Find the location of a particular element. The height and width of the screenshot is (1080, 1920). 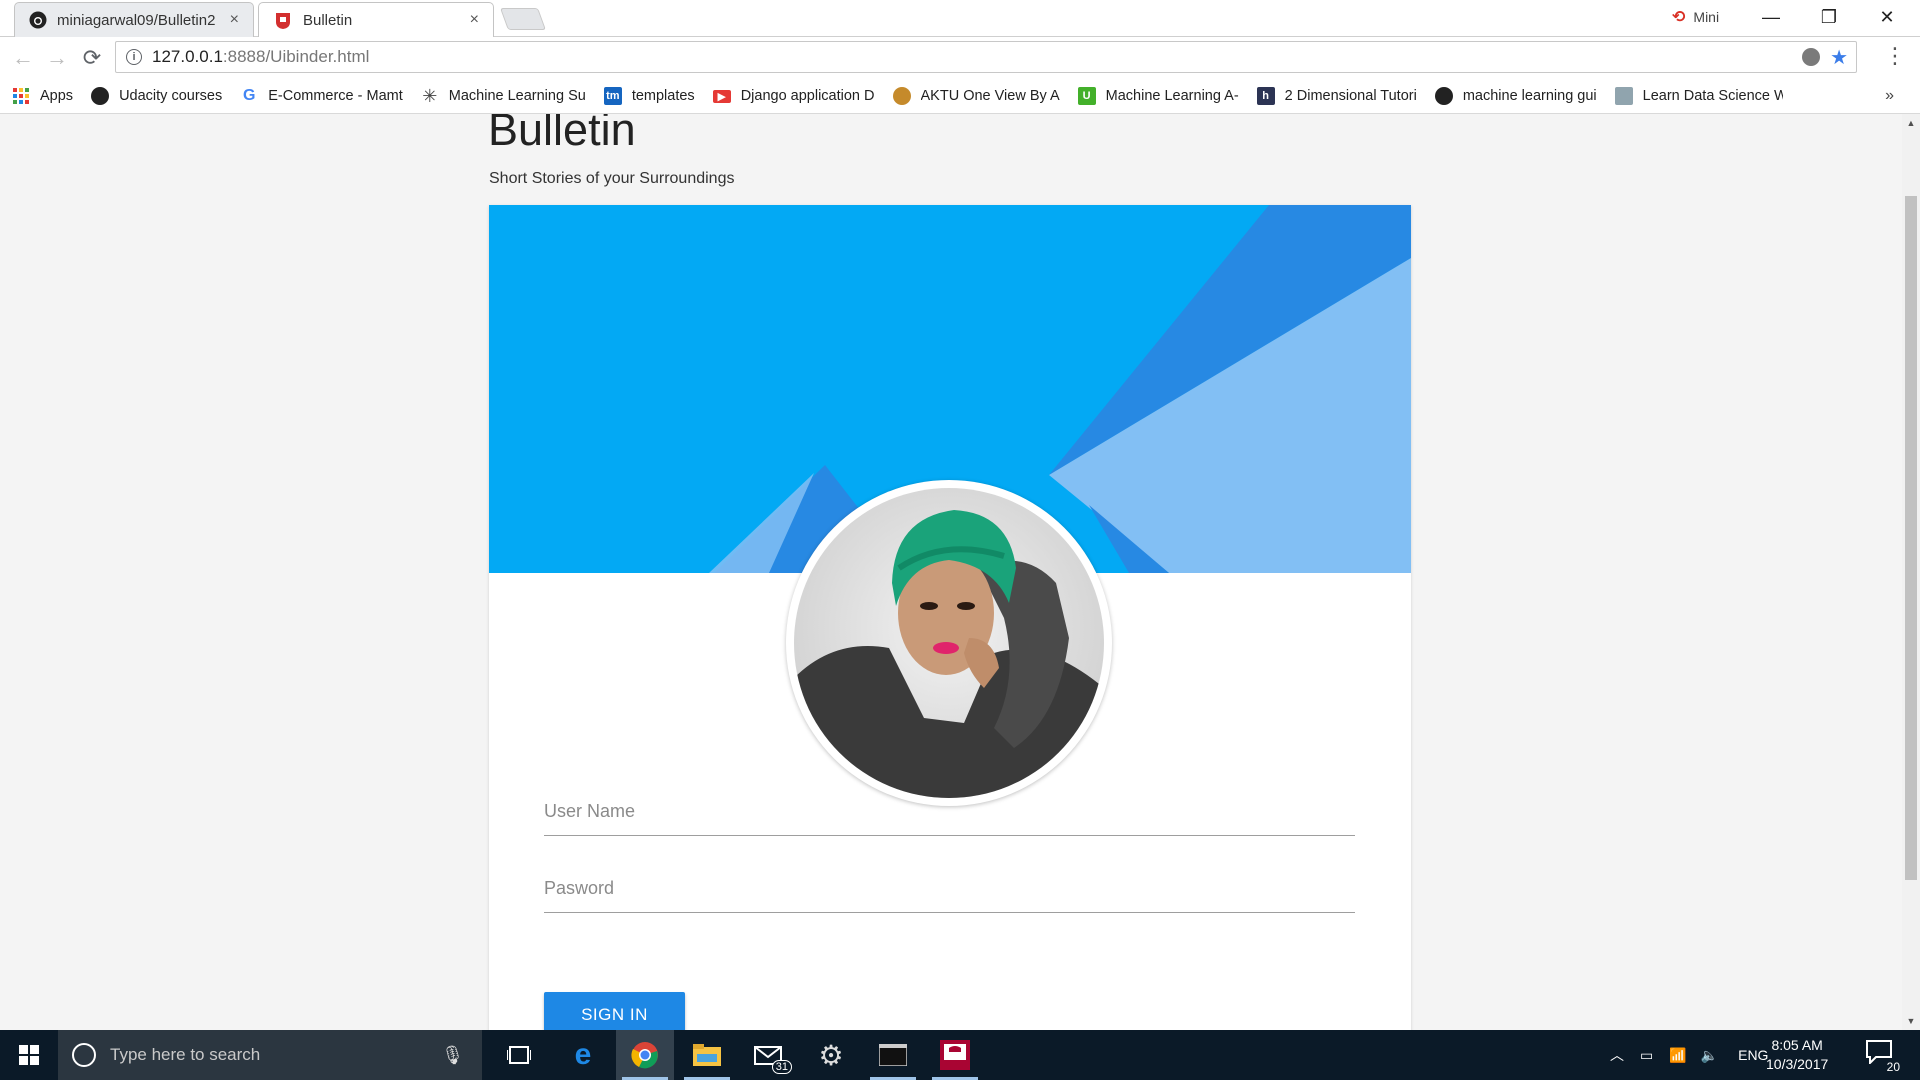

volume-icon: 🔈 is located at coordinates (1709, 1055).